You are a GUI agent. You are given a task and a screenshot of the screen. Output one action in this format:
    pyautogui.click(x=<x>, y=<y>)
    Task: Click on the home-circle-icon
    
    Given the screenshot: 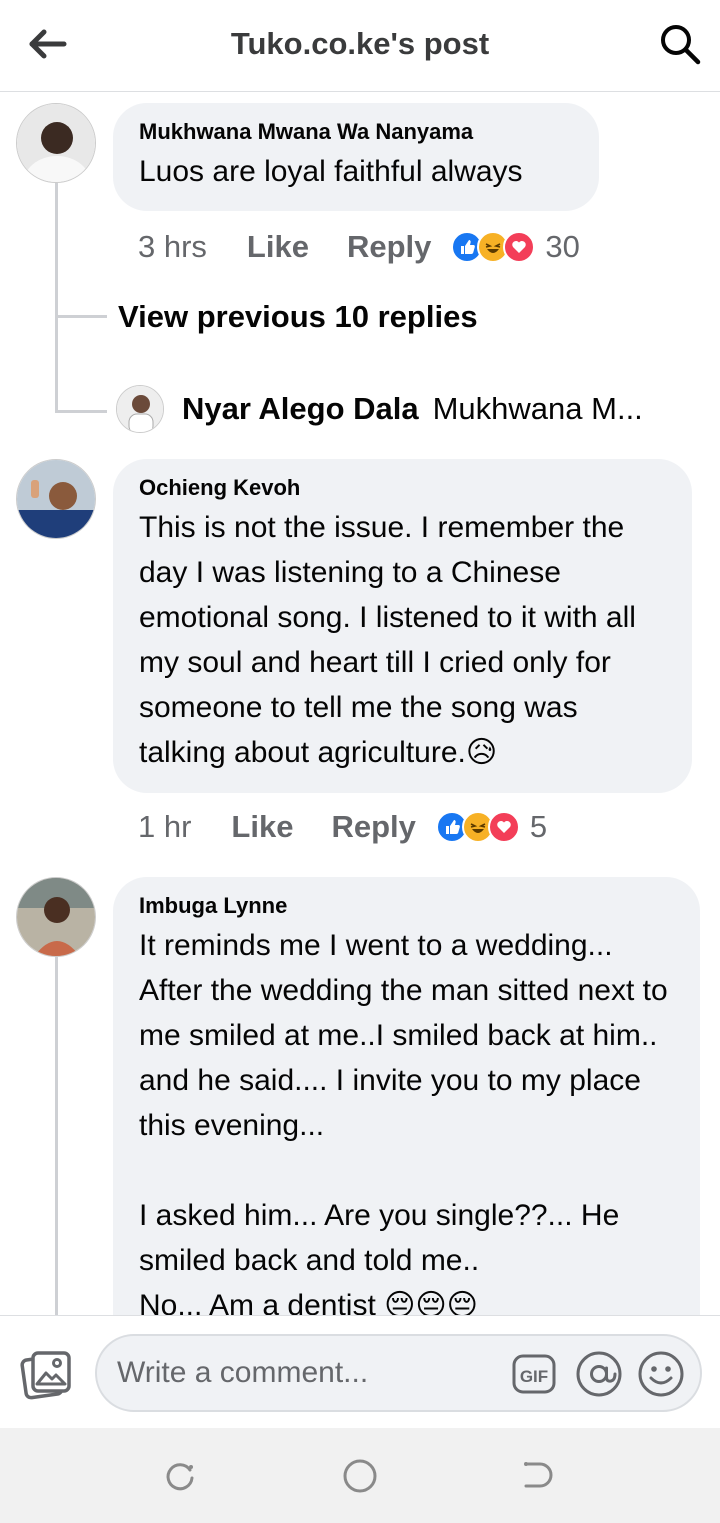 What is the action you would take?
    pyautogui.click(x=360, y=1476)
    